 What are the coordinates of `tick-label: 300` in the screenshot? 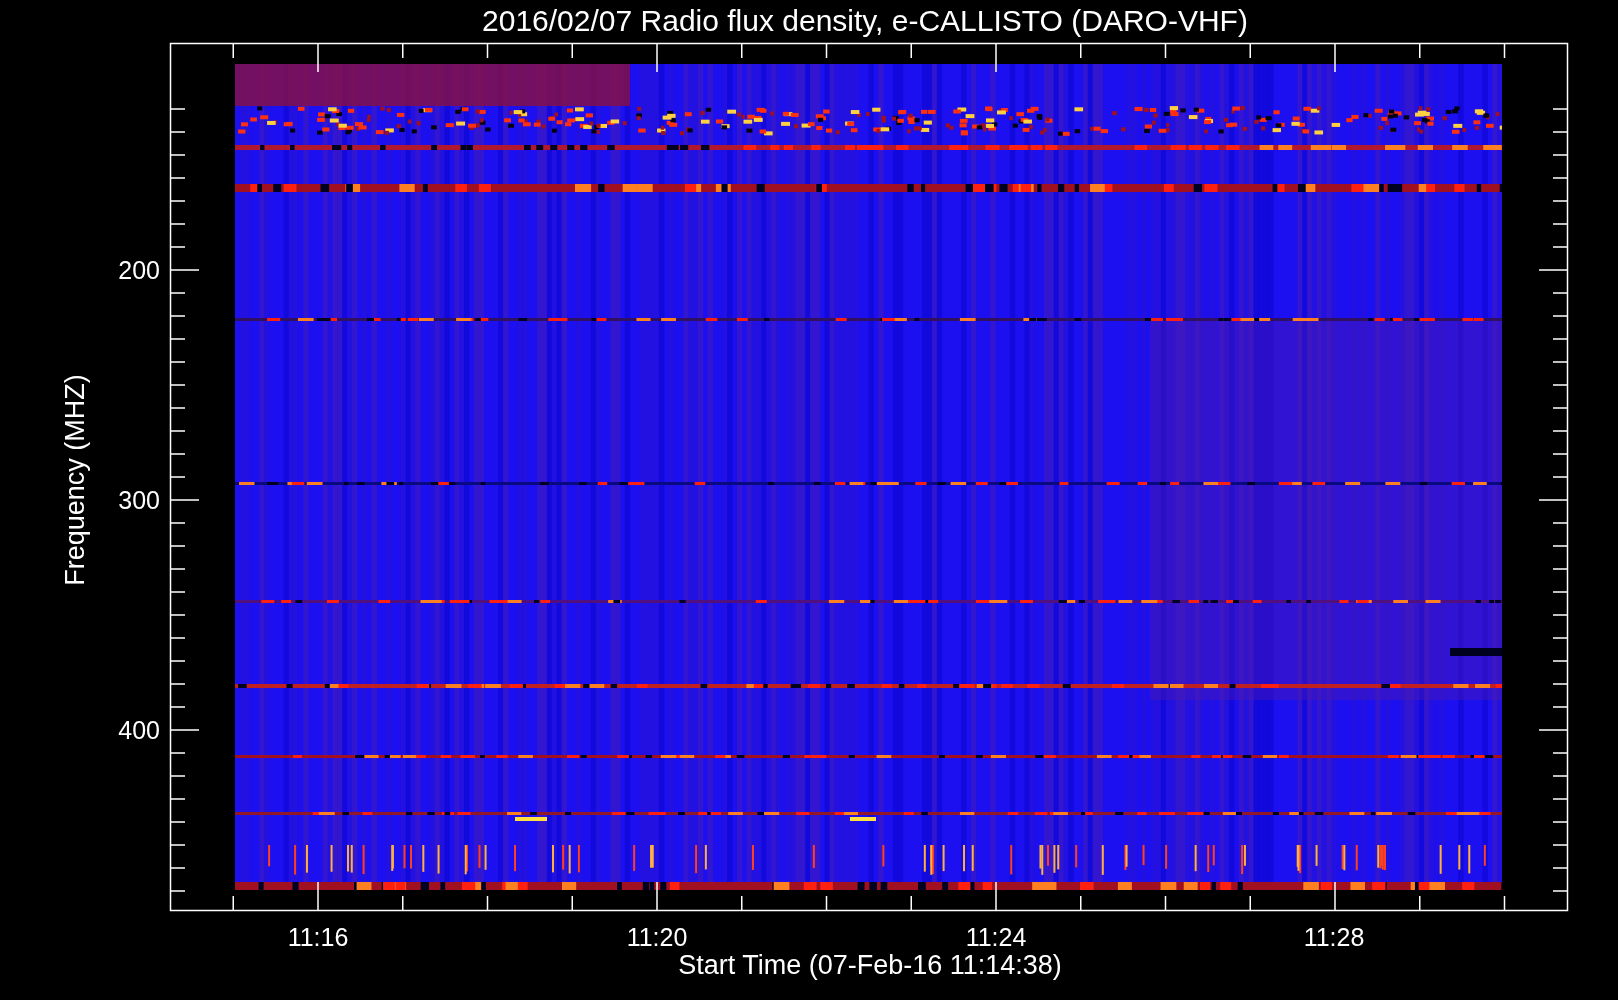 It's located at (139, 500).